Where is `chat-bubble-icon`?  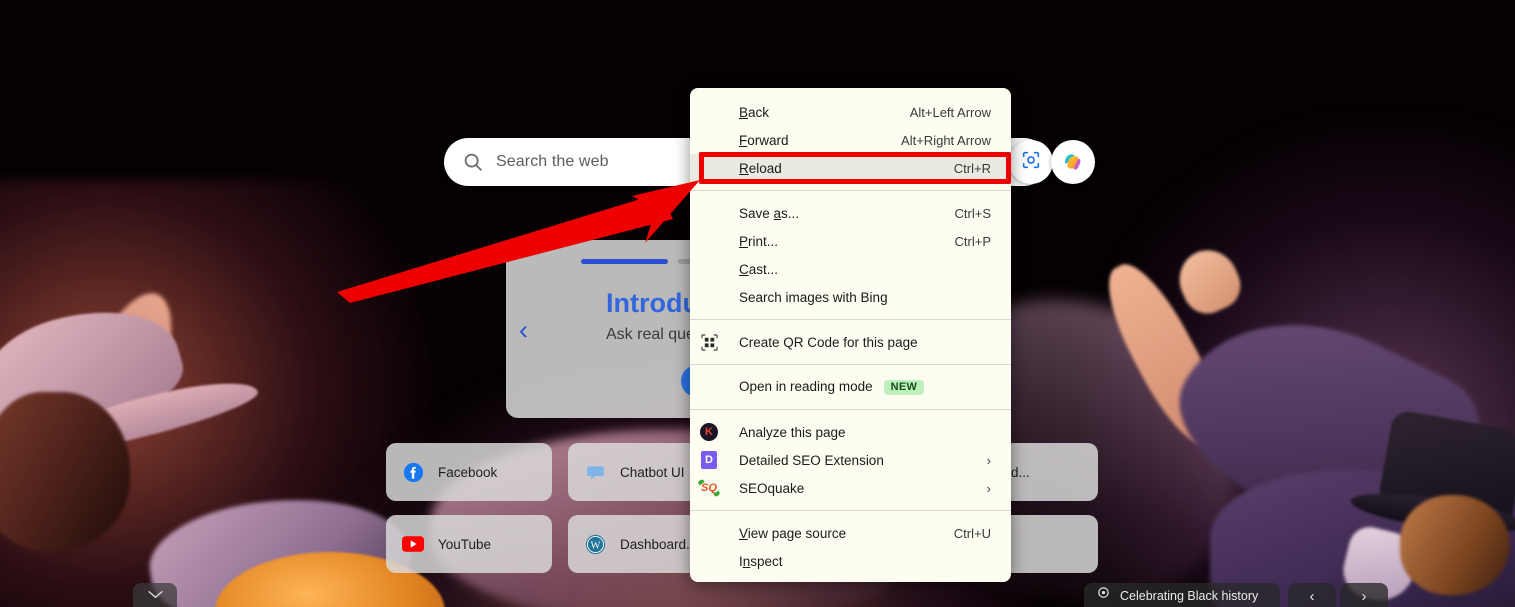
chat-bubble-icon is located at coordinates (595, 472).